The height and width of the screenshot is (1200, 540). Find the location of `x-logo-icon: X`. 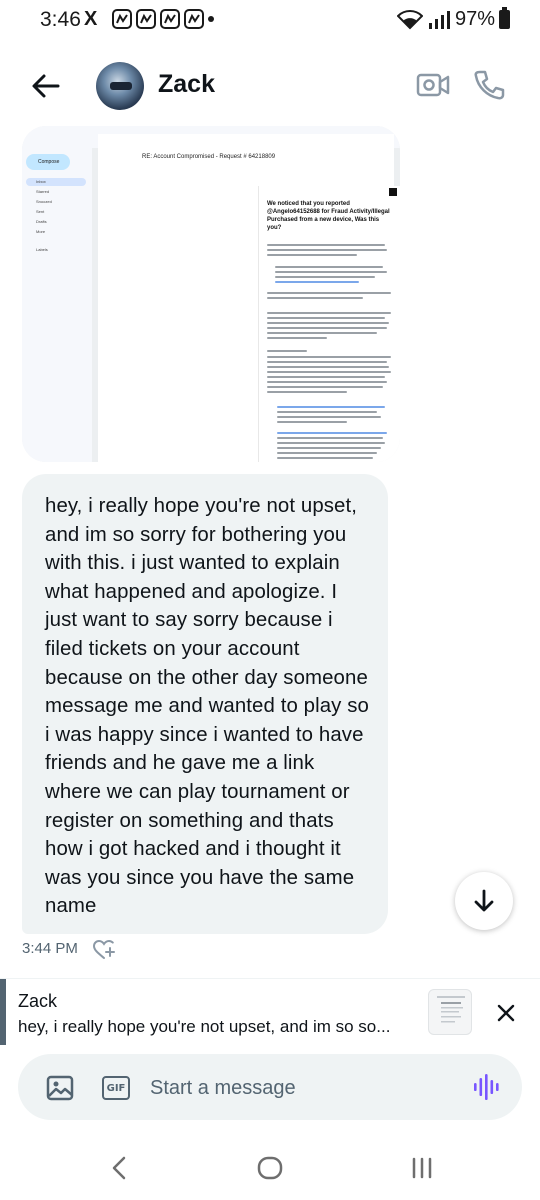

x-logo-icon: X is located at coordinates (91, 19).